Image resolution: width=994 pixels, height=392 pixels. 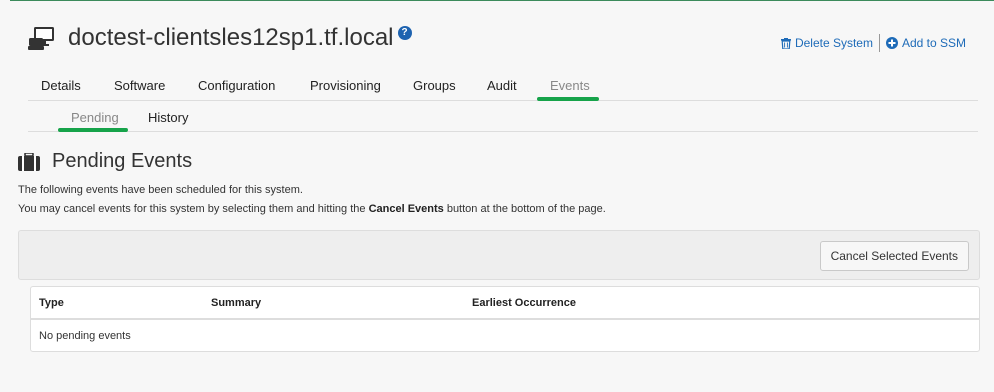 What do you see at coordinates (568, 99) in the screenshot?
I see `active-tab-indicator` at bounding box center [568, 99].